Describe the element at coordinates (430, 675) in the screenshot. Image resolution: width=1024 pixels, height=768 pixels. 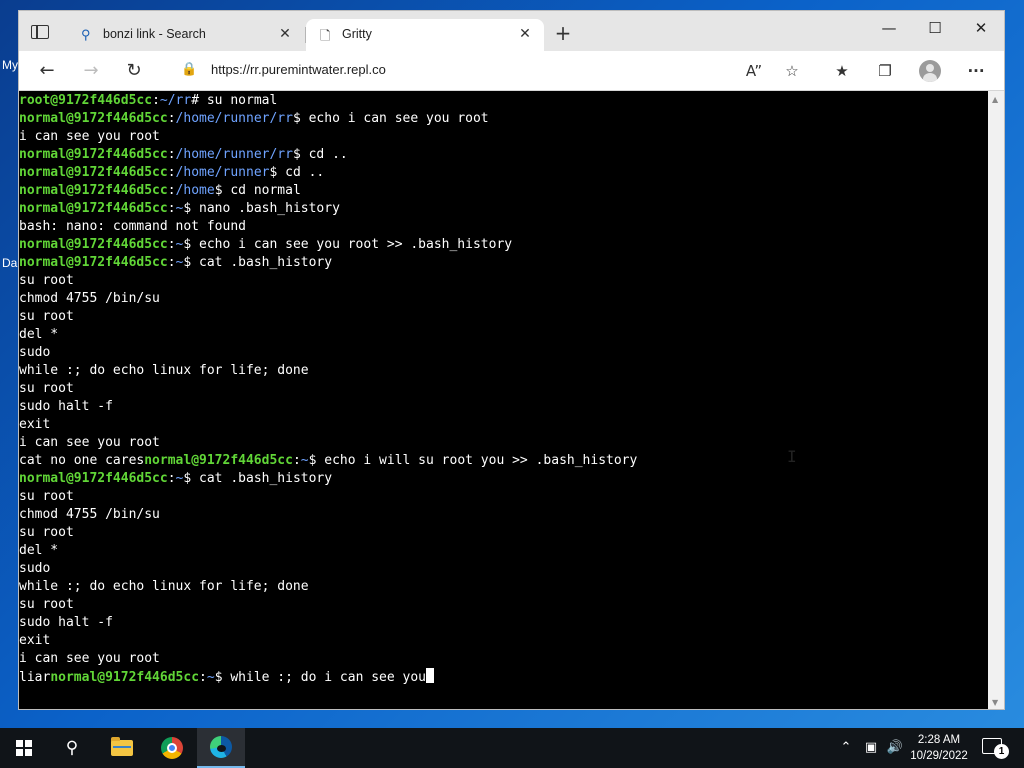
I see `terminal-cursor` at that location.